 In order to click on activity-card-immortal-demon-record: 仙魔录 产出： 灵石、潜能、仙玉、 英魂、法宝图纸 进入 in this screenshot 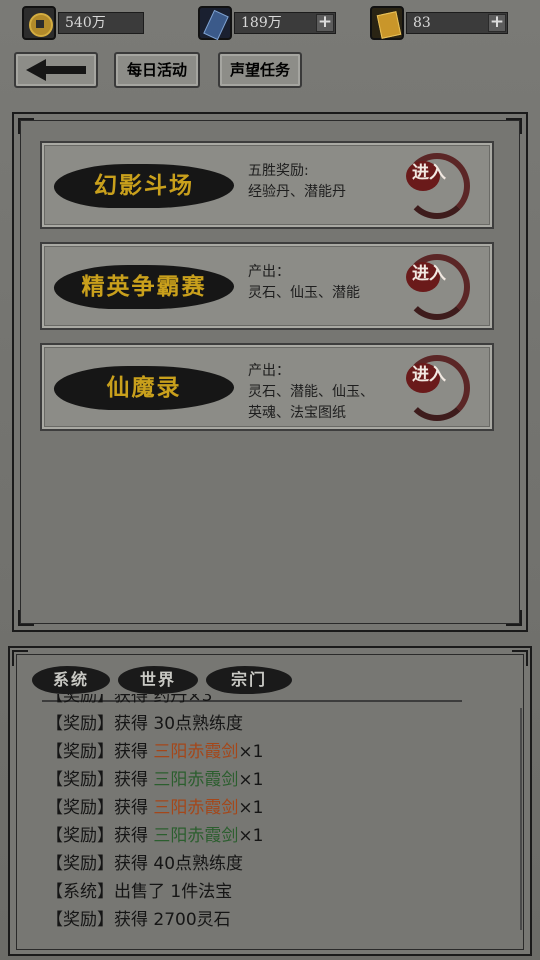, I will do `click(267, 387)`.